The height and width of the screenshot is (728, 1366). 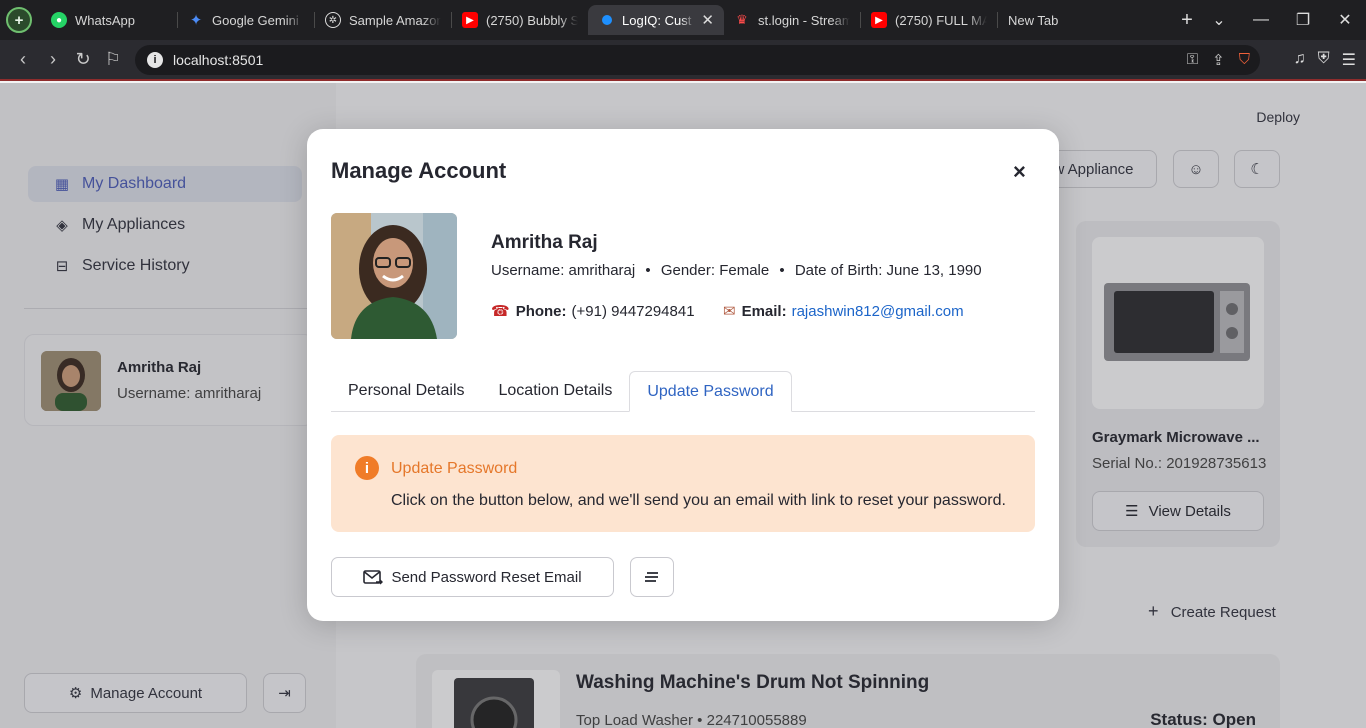 I want to click on alert-title: Update Password, so click(x=454, y=468).